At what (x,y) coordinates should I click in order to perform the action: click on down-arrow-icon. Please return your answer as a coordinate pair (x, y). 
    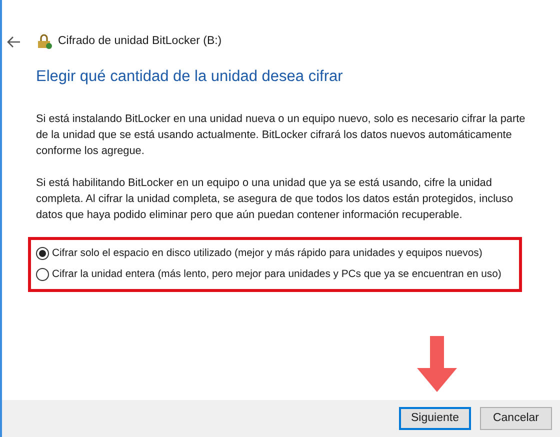
    Looking at the image, I should click on (437, 364).